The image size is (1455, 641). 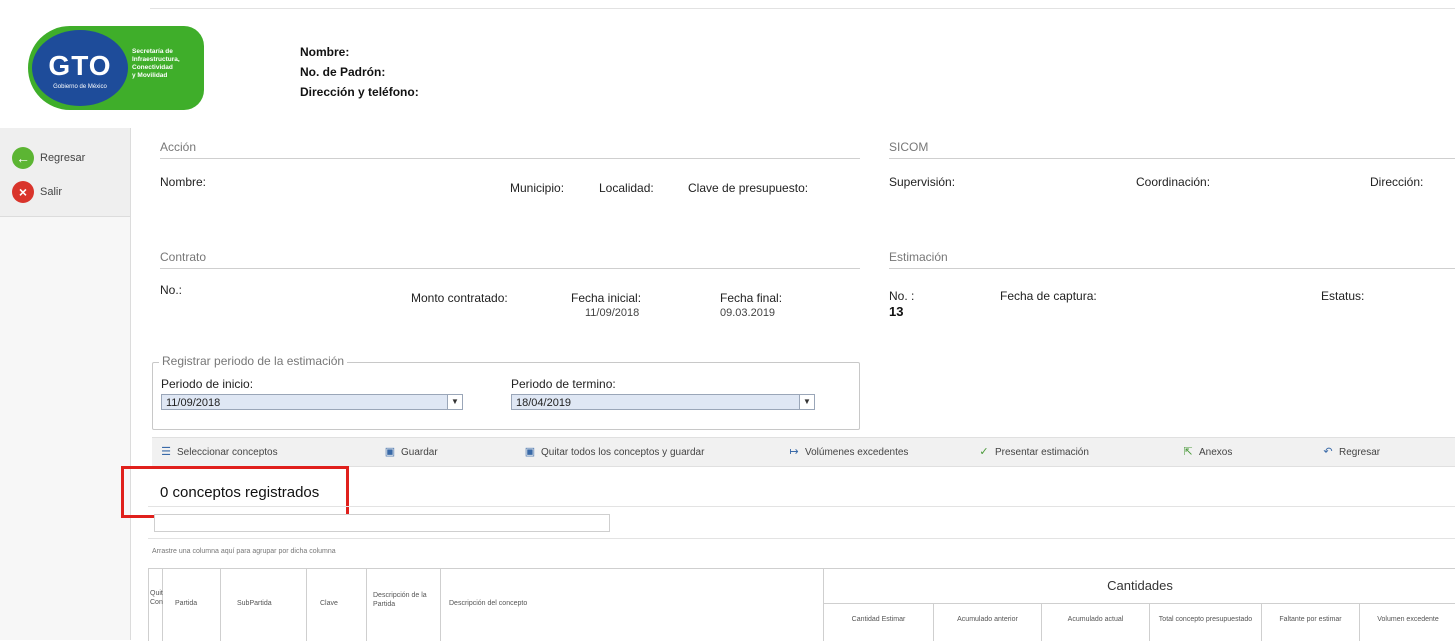 I want to click on sicom-direccion-label: Dirección:, so click(x=1397, y=182).